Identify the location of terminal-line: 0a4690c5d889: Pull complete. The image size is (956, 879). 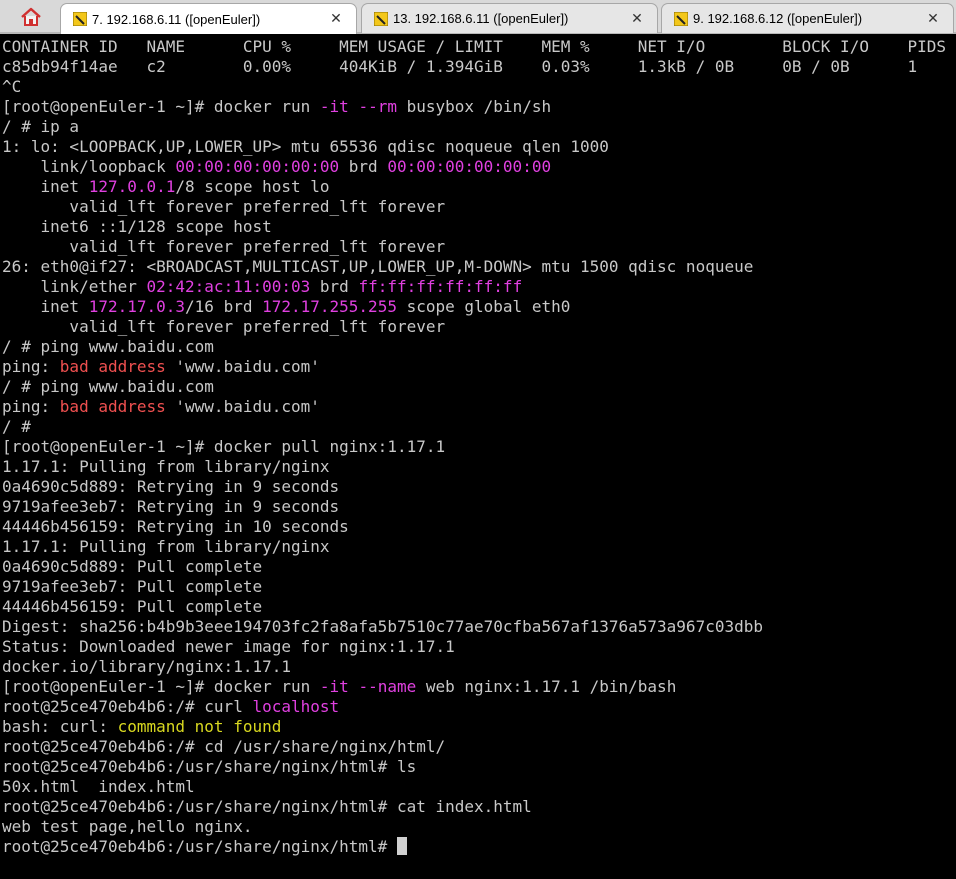
(479, 567).